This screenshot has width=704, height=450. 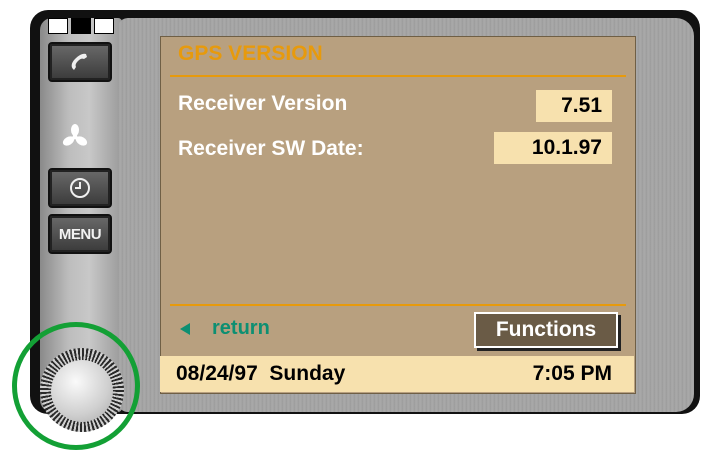 I want to click on functions-button: Functions, so click(x=546, y=330).